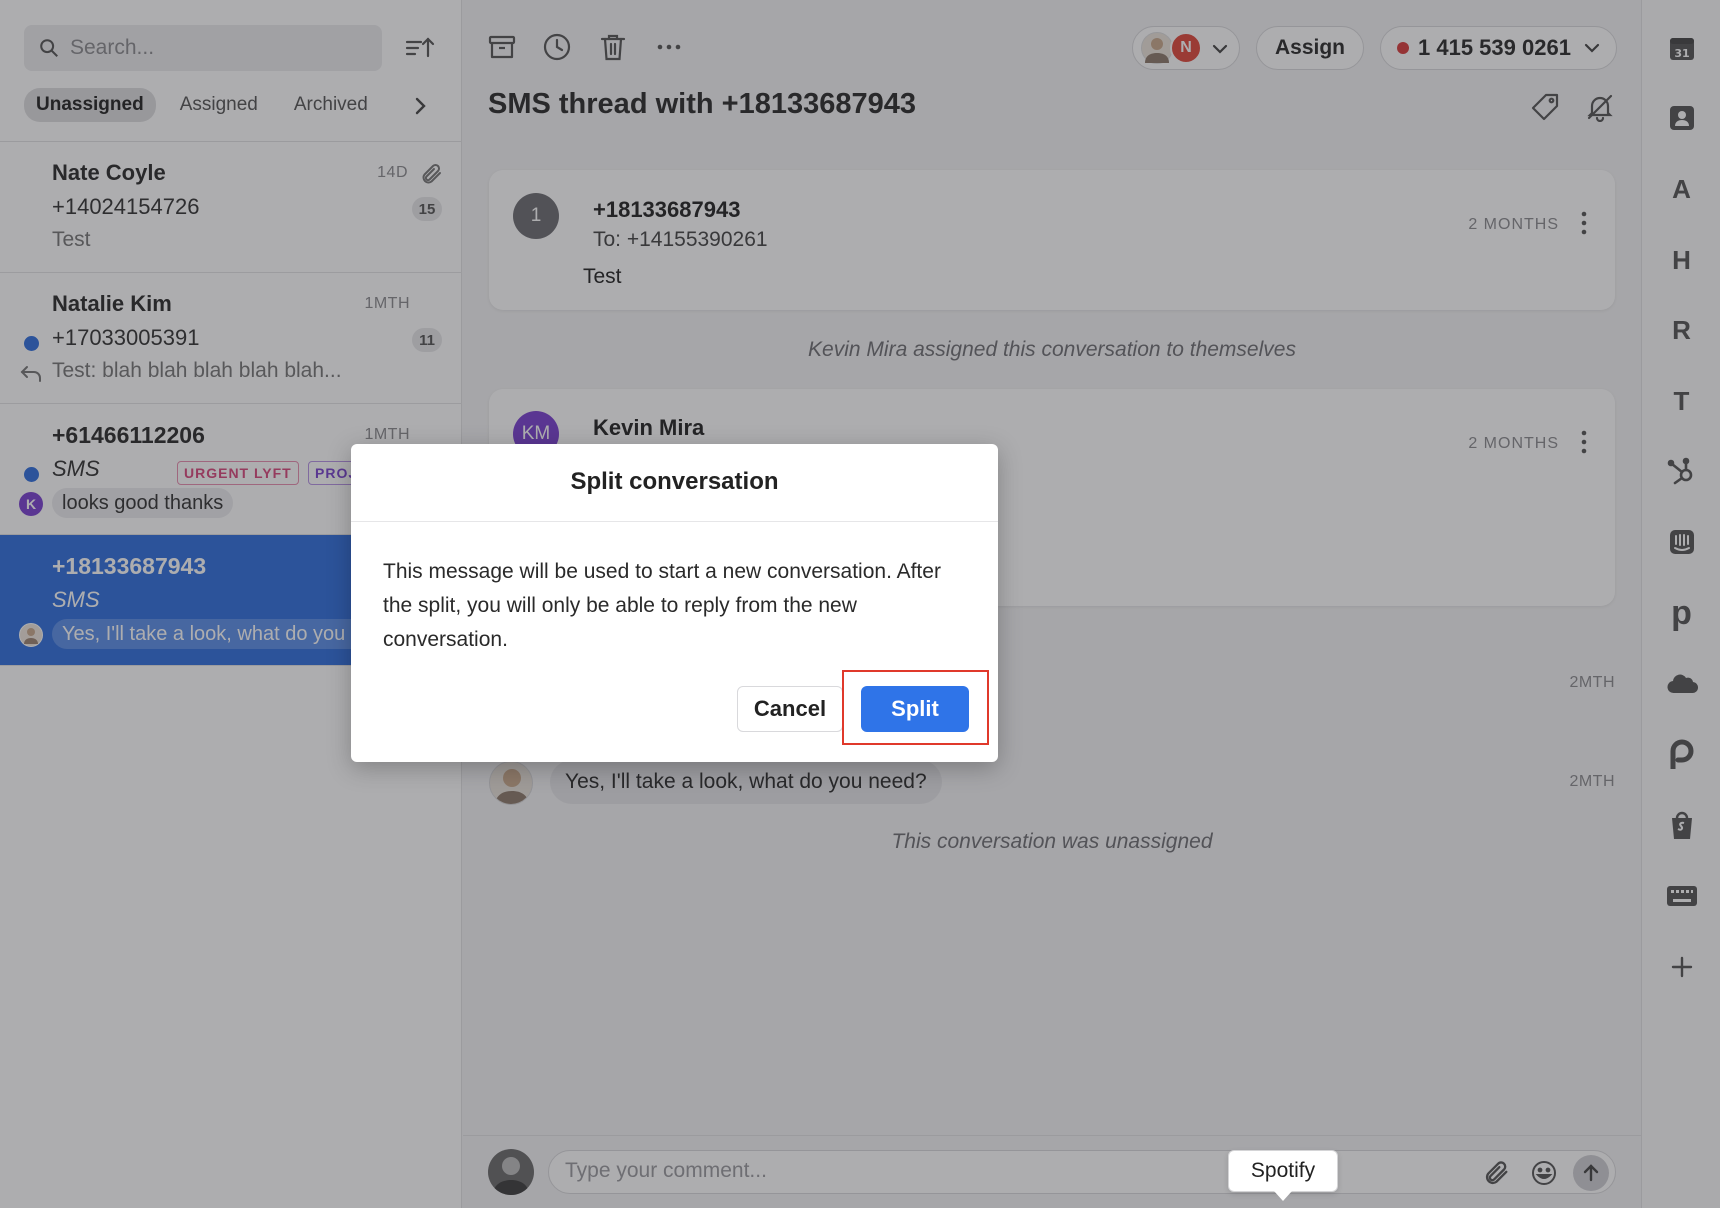 Image resolution: width=1720 pixels, height=1208 pixels. What do you see at coordinates (915, 707) in the screenshot?
I see `highlight-annotation` at bounding box center [915, 707].